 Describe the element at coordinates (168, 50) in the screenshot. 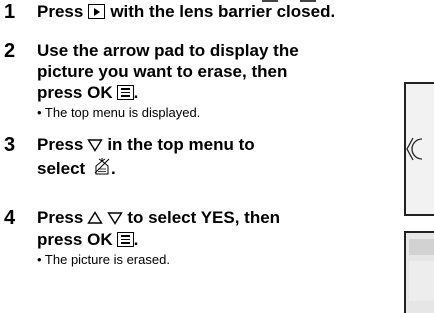

I see `step-2-line-1: Use the arrow pad to display the` at that location.